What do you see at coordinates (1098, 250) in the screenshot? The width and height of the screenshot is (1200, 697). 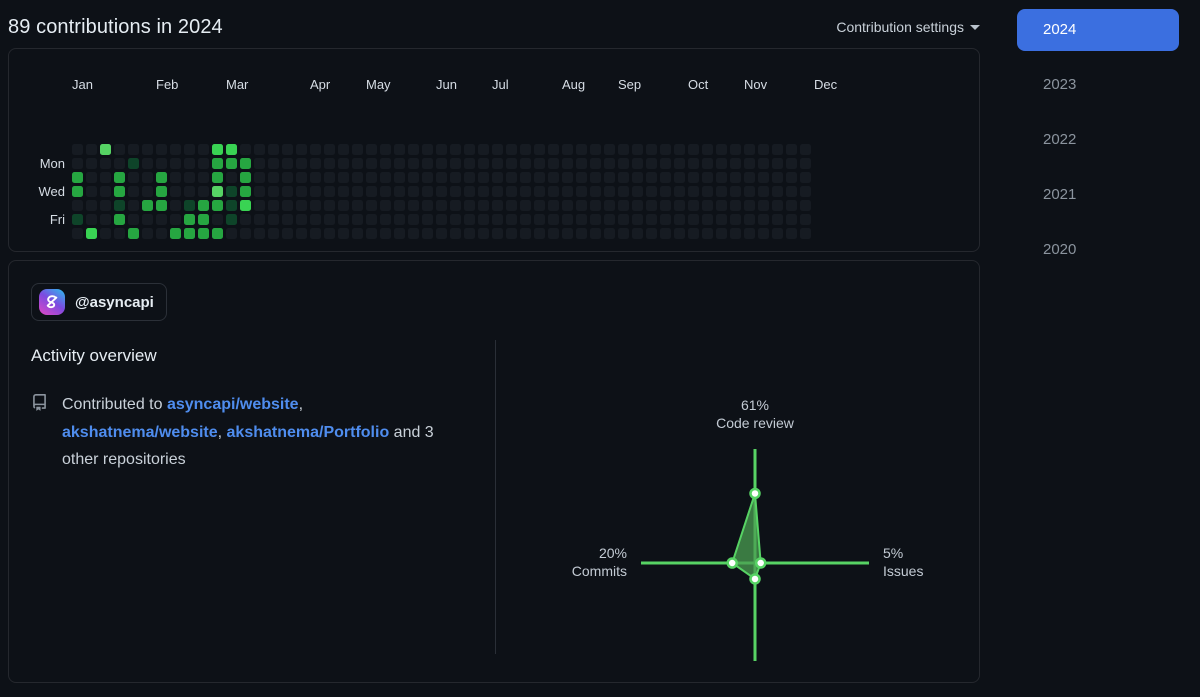 I see `year-item-2020: 2020` at bounding box center [1098, 250].